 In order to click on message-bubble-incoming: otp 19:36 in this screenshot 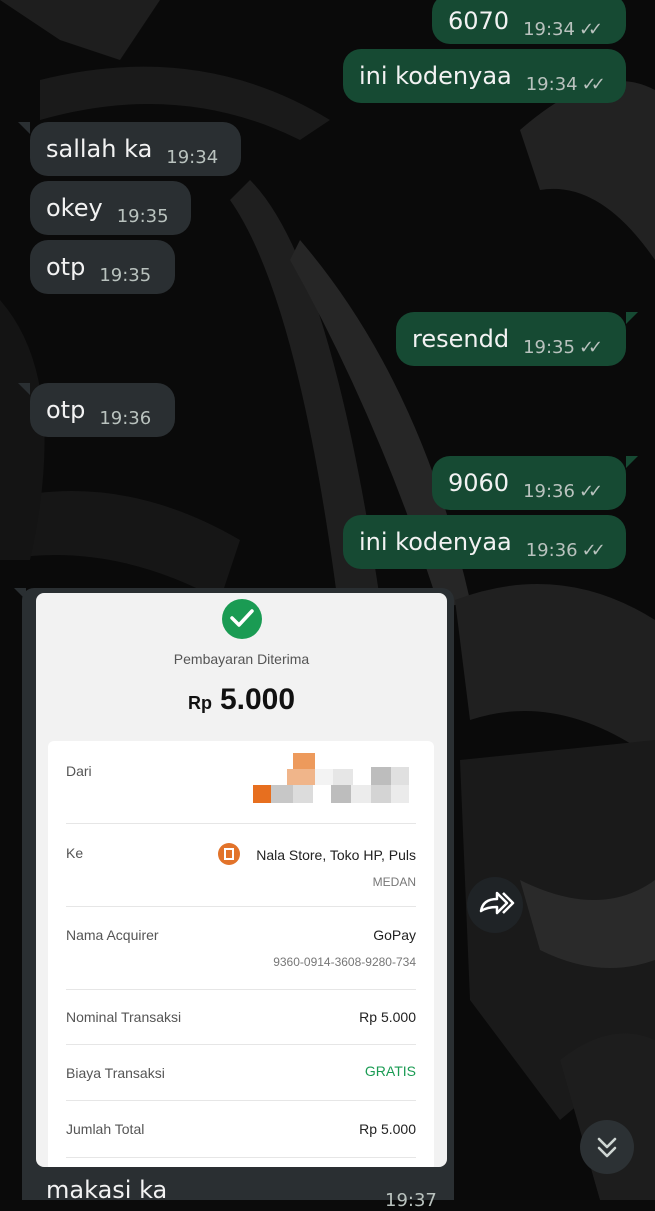, I will do `click(102, 410)`.